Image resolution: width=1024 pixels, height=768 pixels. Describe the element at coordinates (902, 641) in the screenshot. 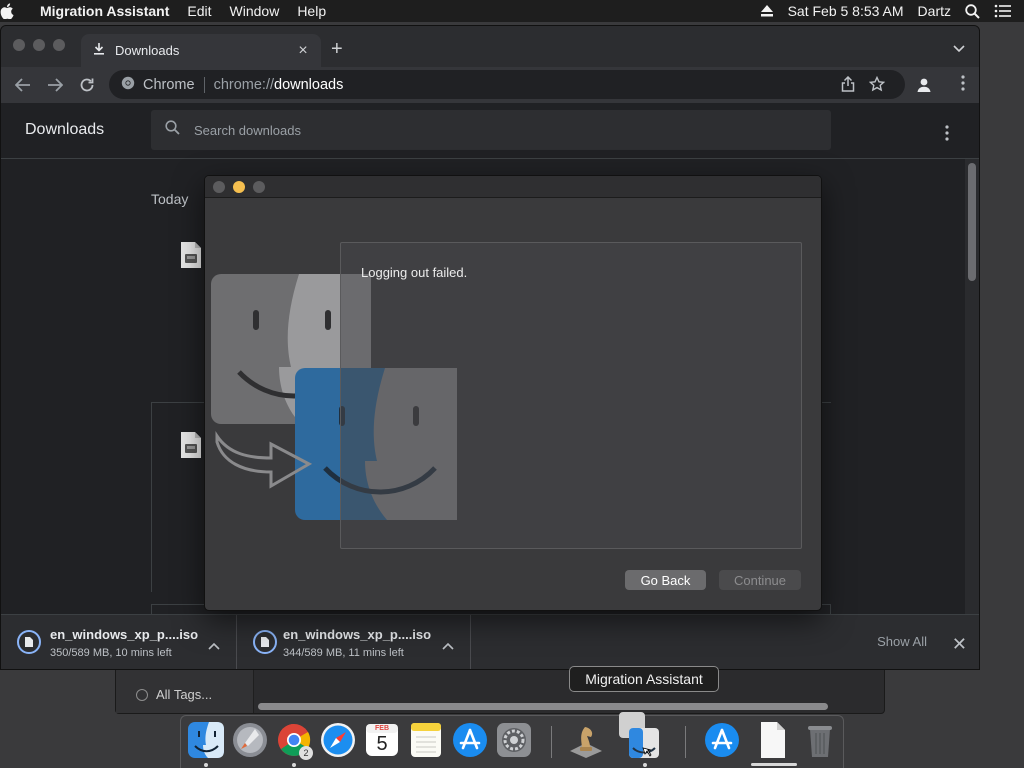

I see `show-all-button: Show All` at that location.